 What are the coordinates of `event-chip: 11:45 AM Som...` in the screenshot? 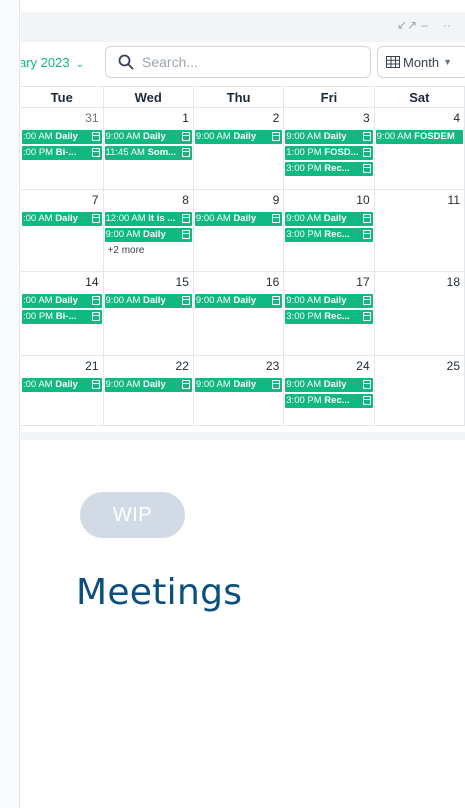 It's located at (148, 153).